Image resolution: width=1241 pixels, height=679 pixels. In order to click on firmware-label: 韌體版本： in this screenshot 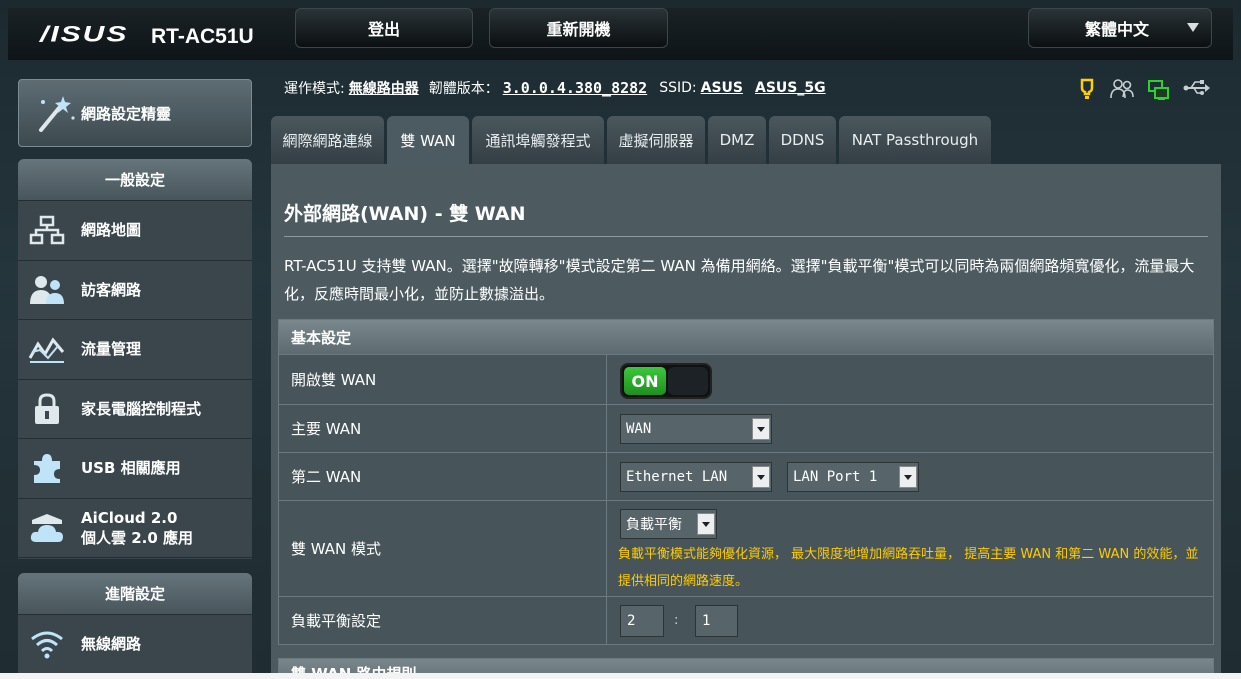, I will do `click(463, 89)`.